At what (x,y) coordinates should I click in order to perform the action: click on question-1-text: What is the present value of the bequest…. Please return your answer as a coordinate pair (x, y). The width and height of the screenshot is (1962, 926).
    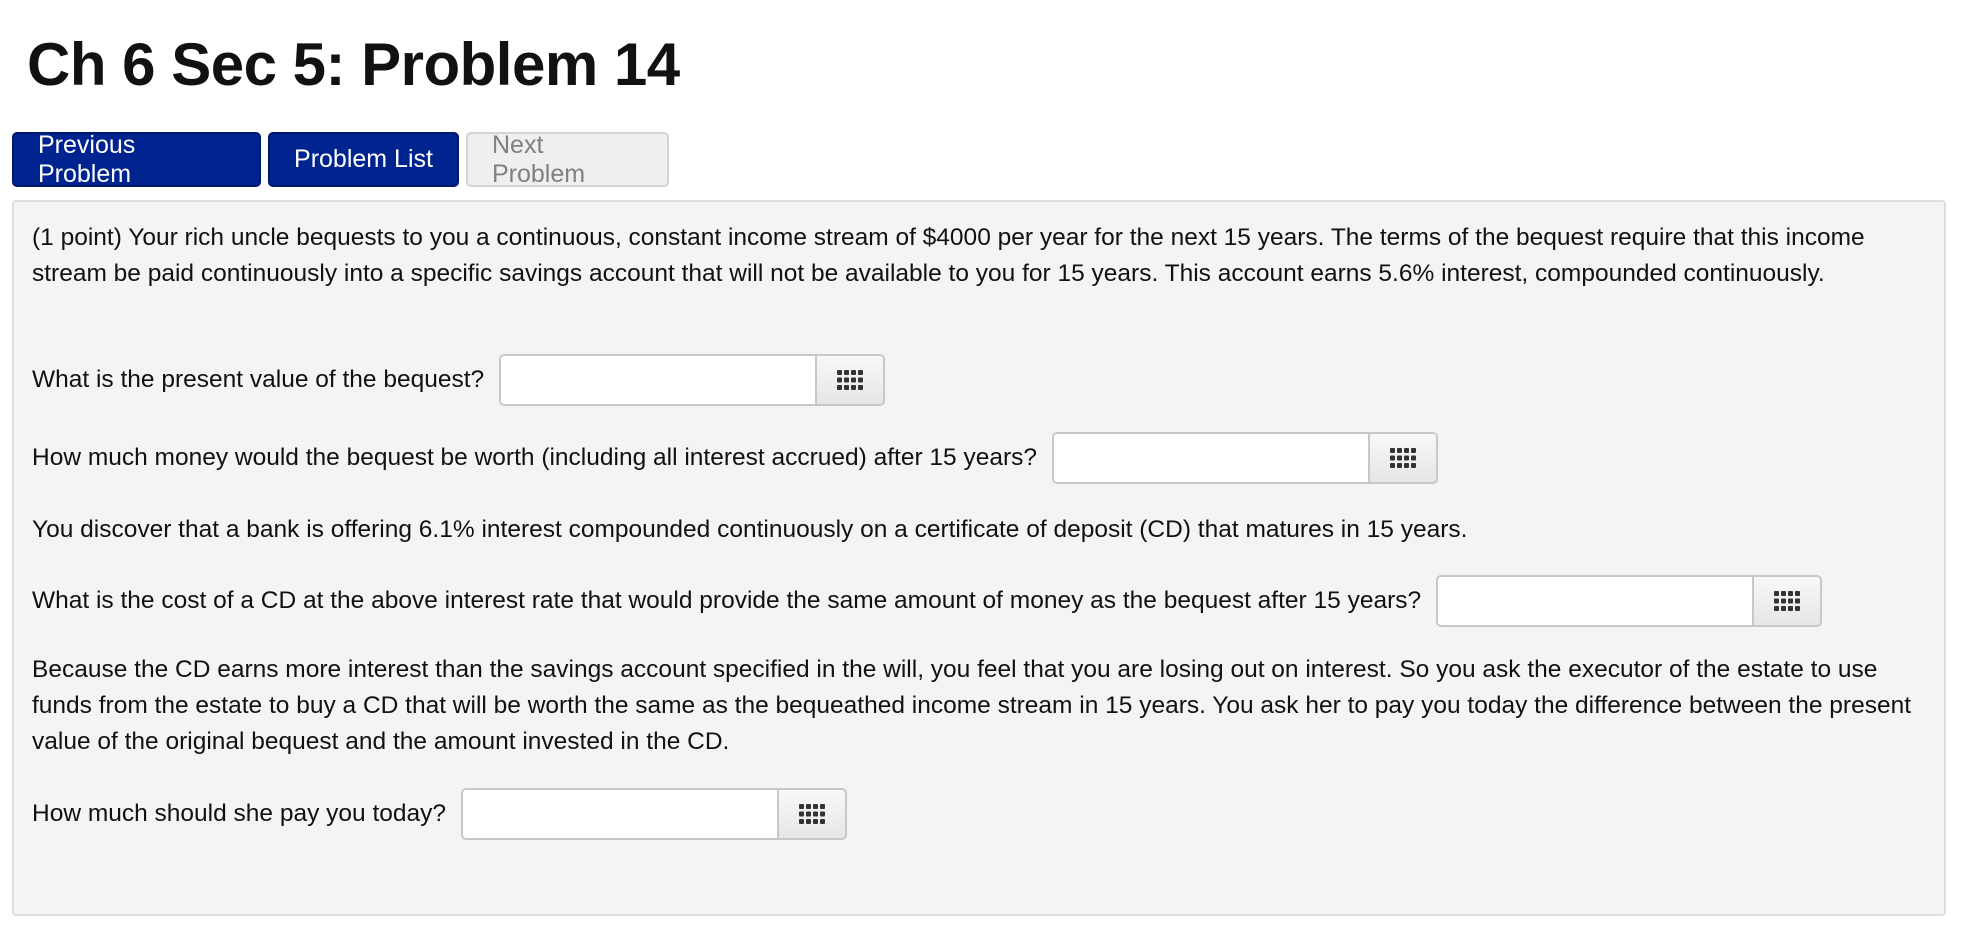
    Looking at the image, I should click on (258, 379).